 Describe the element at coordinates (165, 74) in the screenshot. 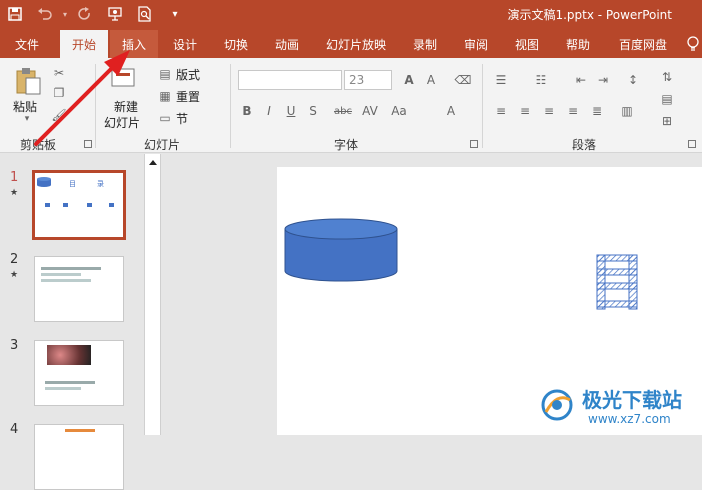

I see `layout-icon: ▤` at that location.